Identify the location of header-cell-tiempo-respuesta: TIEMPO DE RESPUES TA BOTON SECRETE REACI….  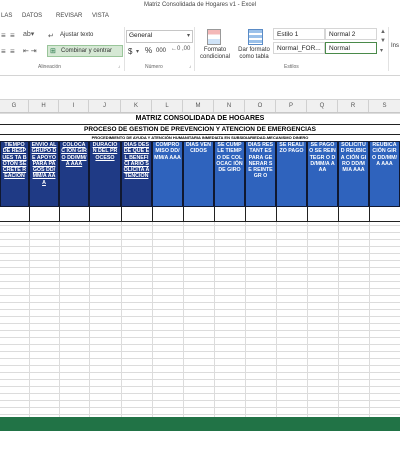
(14, 174).